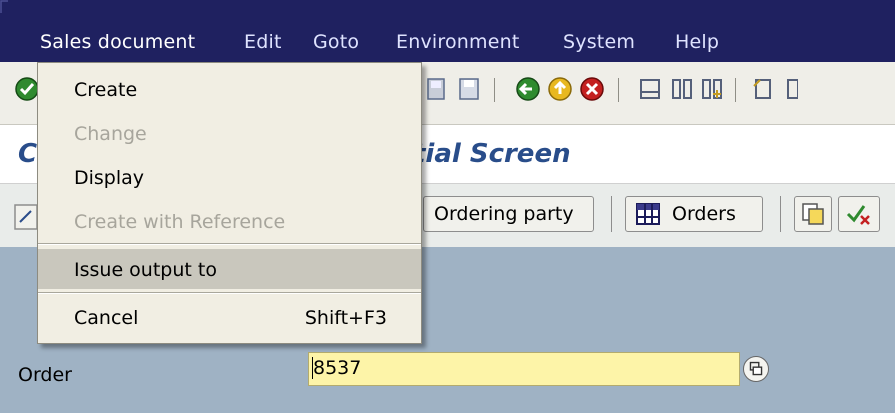  What do you see at coordinates (229, 133) in the screenshot?
I see `menu-item-change: Change` at bounding box center [229, 133].